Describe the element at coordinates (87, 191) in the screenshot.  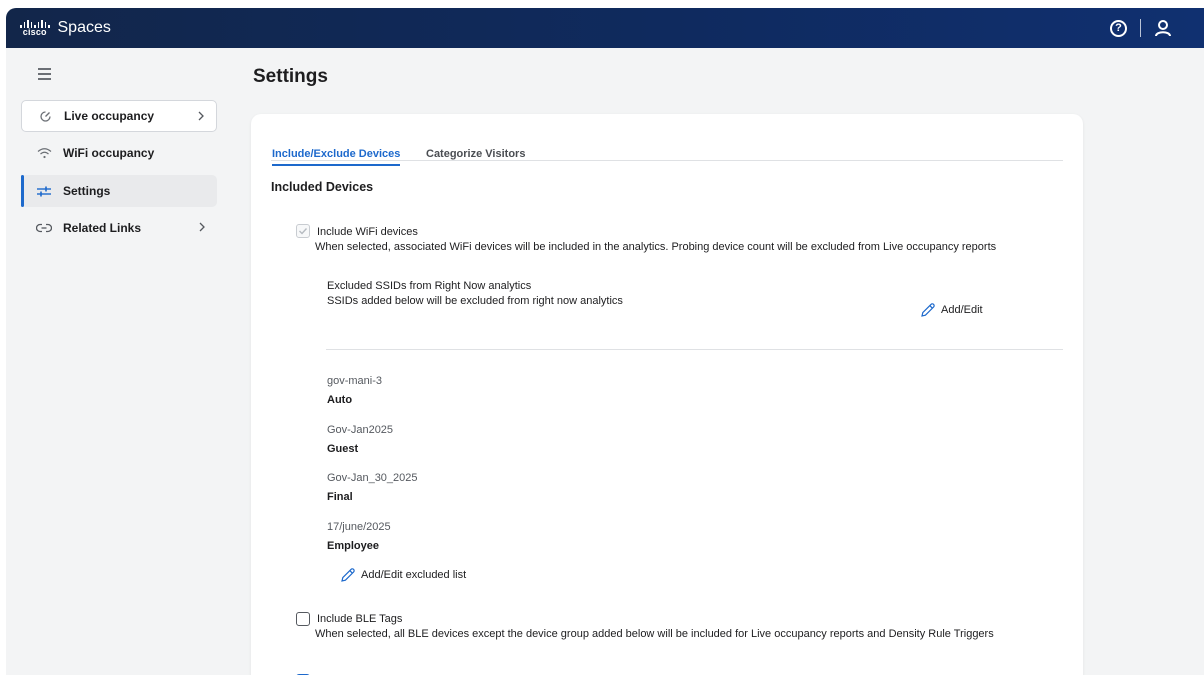
I see `sidebar-item-label: Settings` at that location.